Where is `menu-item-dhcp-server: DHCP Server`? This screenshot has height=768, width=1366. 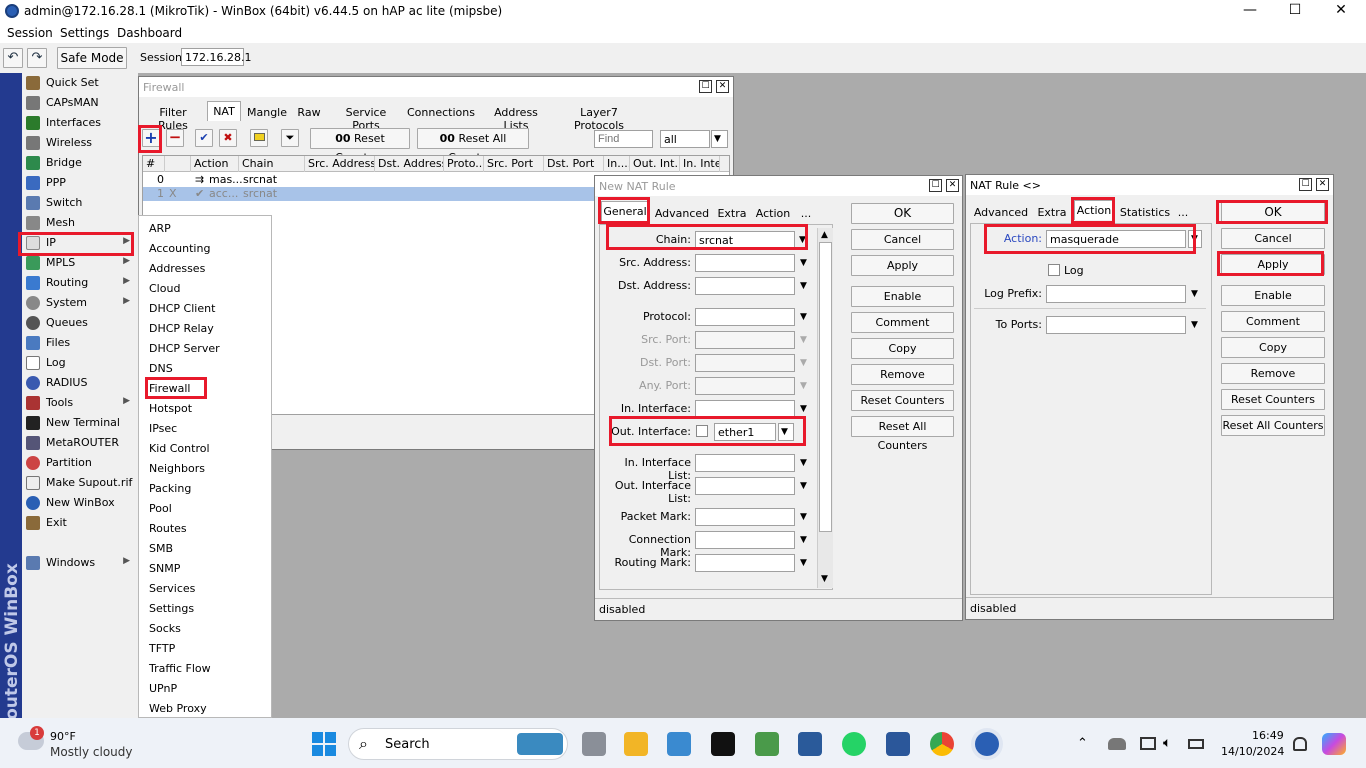 menu-item-dhcp-server: DHCP Server is located at coordinates (184, 348).